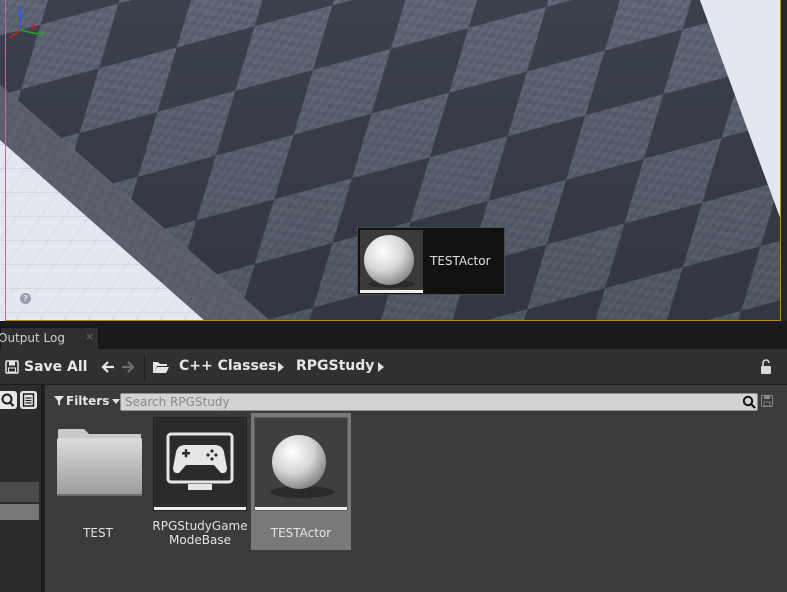 Image resolution: width=787 pixels, height=592 pixels. What do you see at coordinates (28, 400) in the screenshot?
I see `view-options-icon` at bounding box center [28, 400].